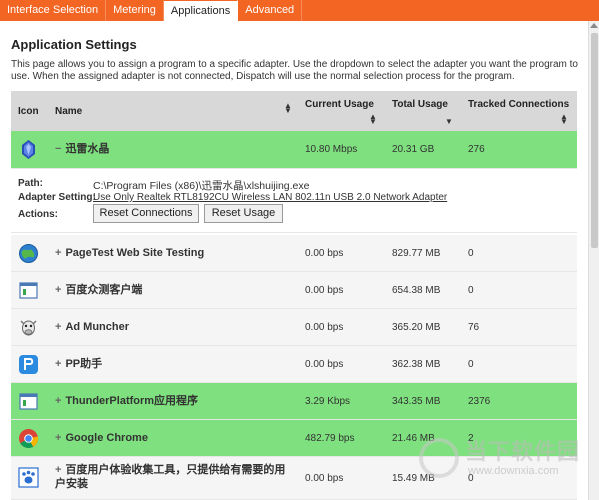 The image size is (599, 500). I want to click on tab-applications: Applications, so click(201, 10).